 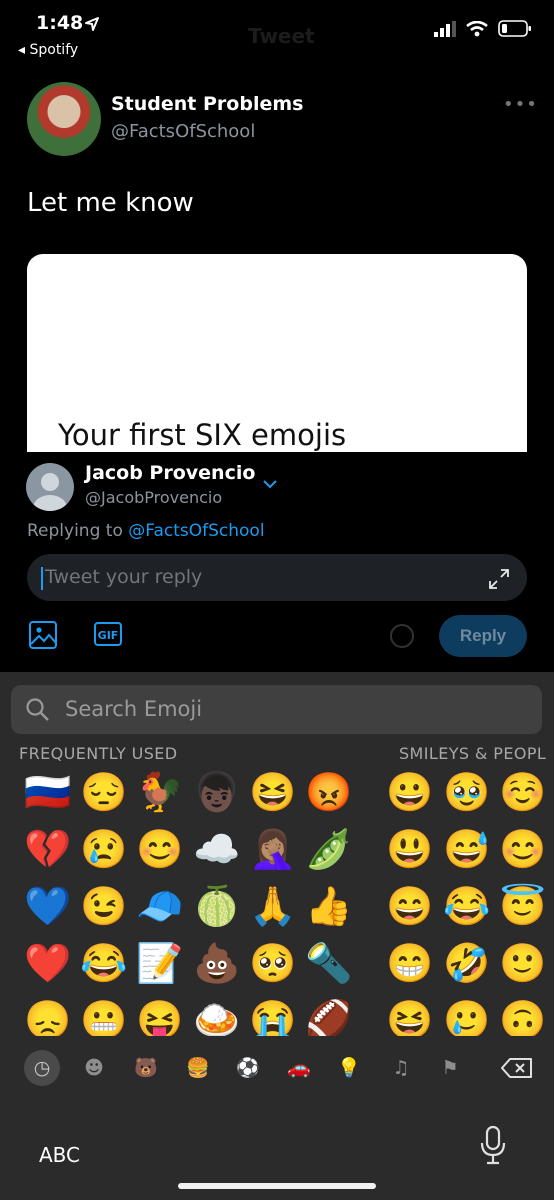 I want to click on emoji-key: 😝, so click(x=160, y=1015).